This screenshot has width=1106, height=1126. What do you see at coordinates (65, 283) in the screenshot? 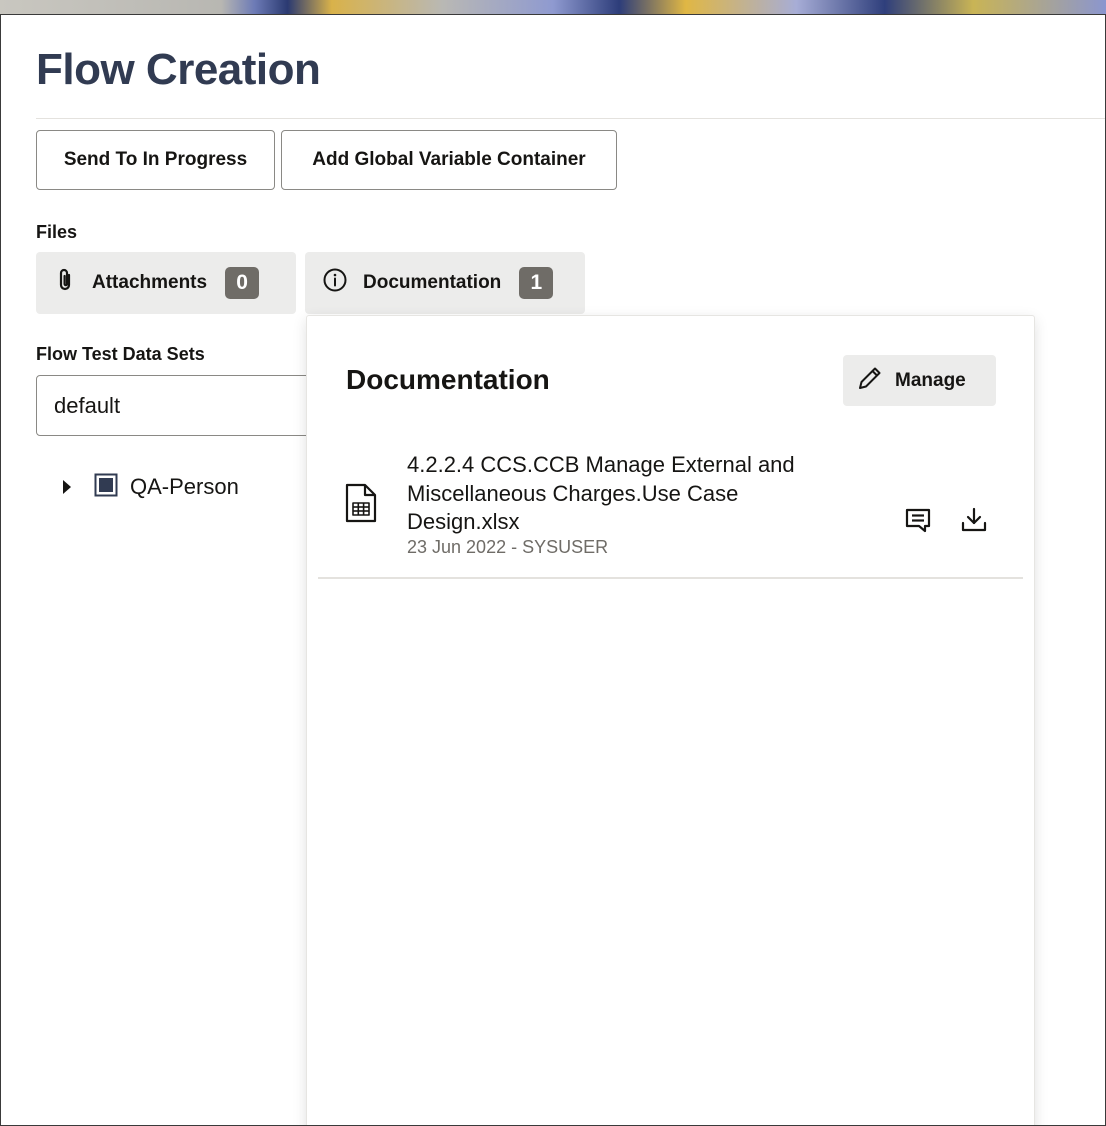
I see `paperclip-icon` at bounding box center [65, 283].